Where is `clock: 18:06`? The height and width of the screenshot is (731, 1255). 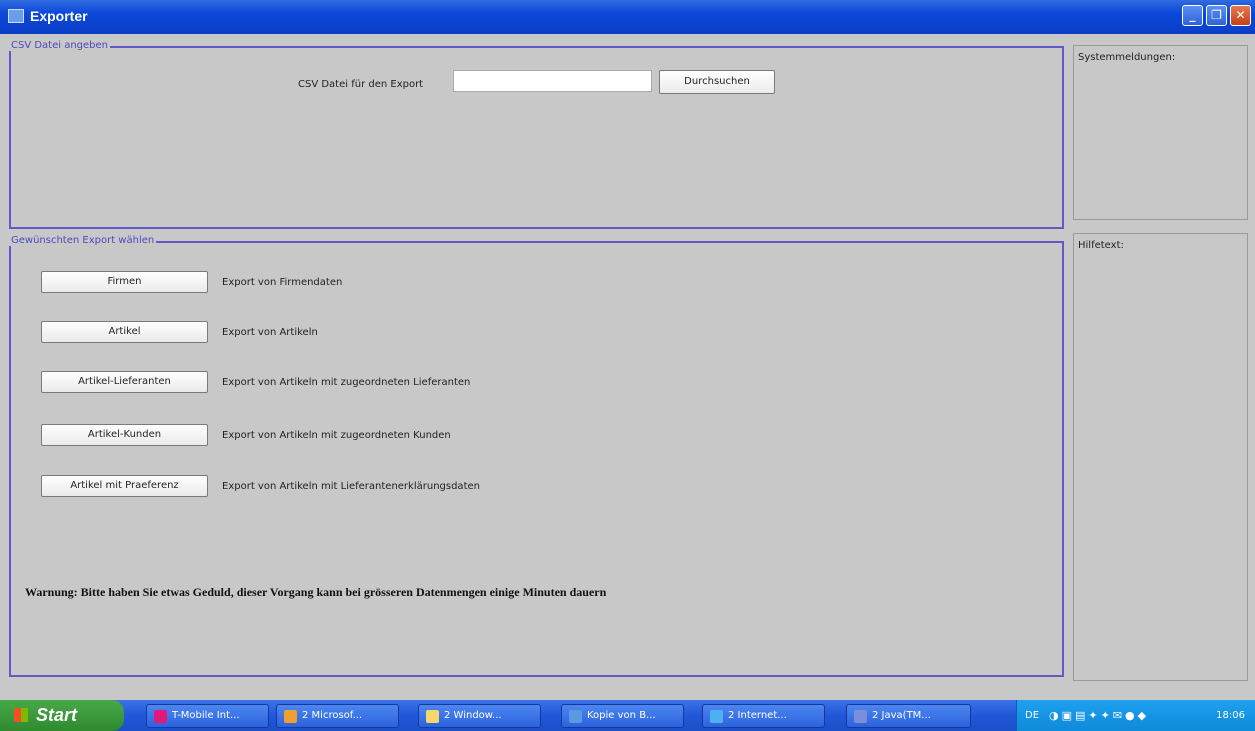 clock: 18:06 is located at coordinates (1230, 715).